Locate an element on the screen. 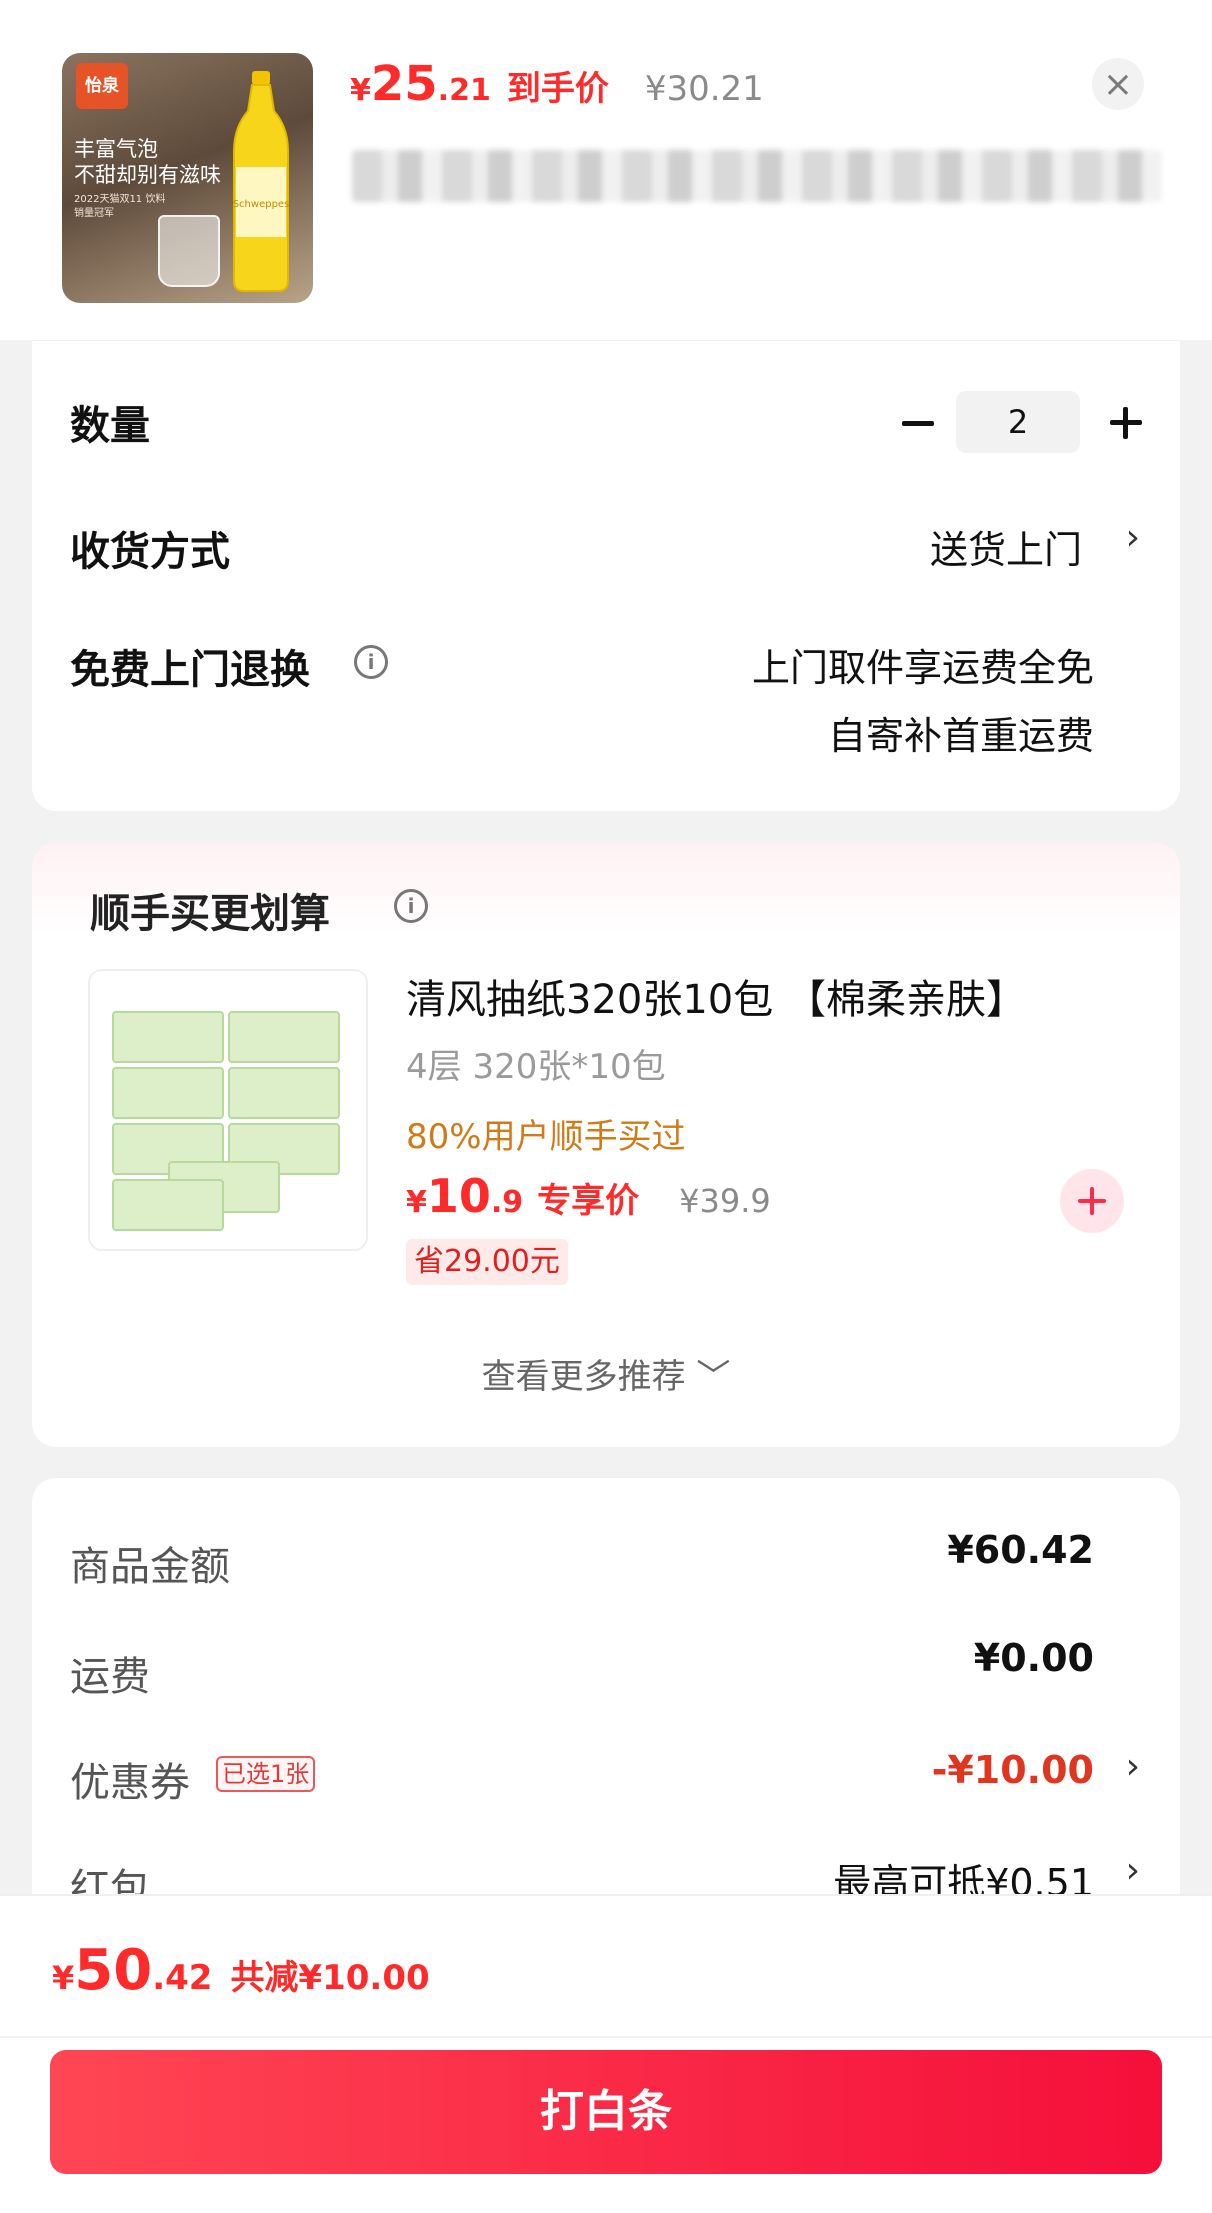 The width and height of the screenshot is (1212, 2213). price-label: 到手价 is located at coordinates (557, 89).